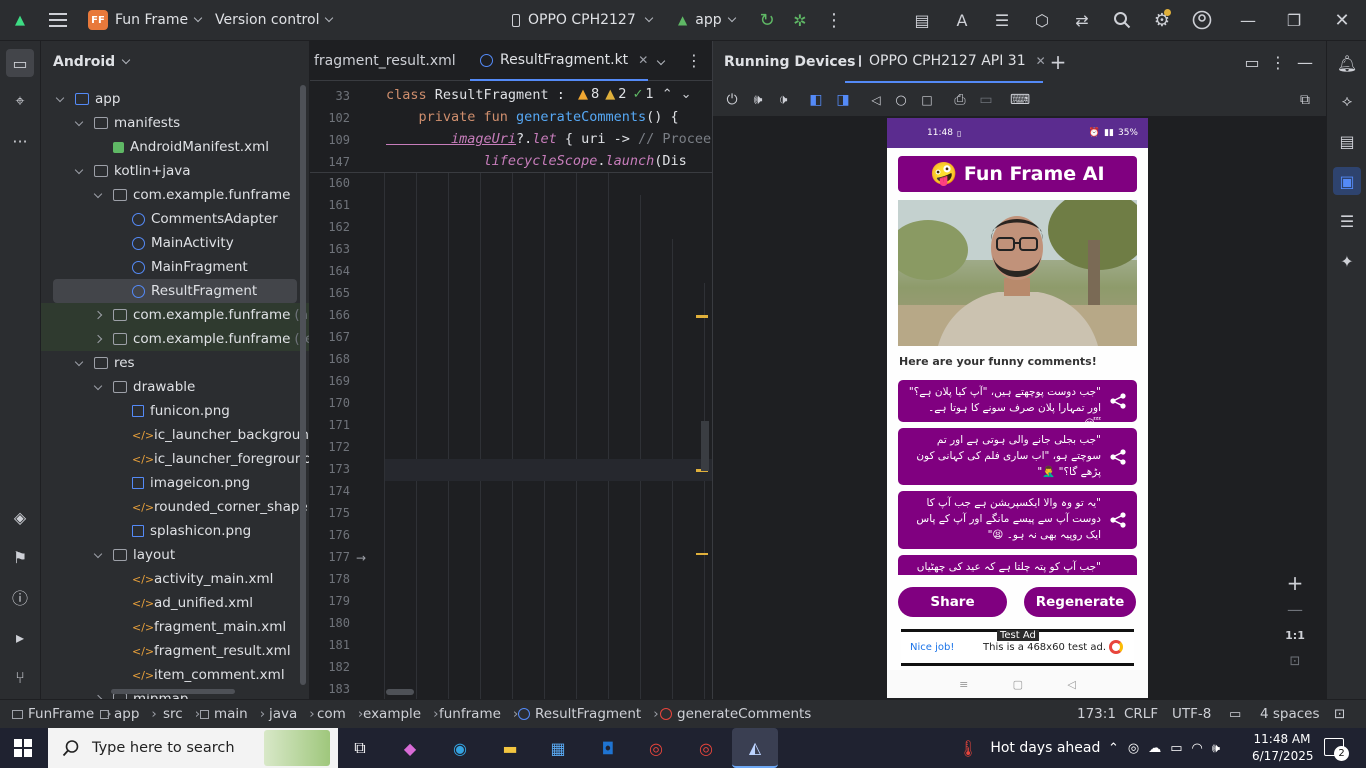  I want to click on project-view-selector: Android, so click(92, 62).